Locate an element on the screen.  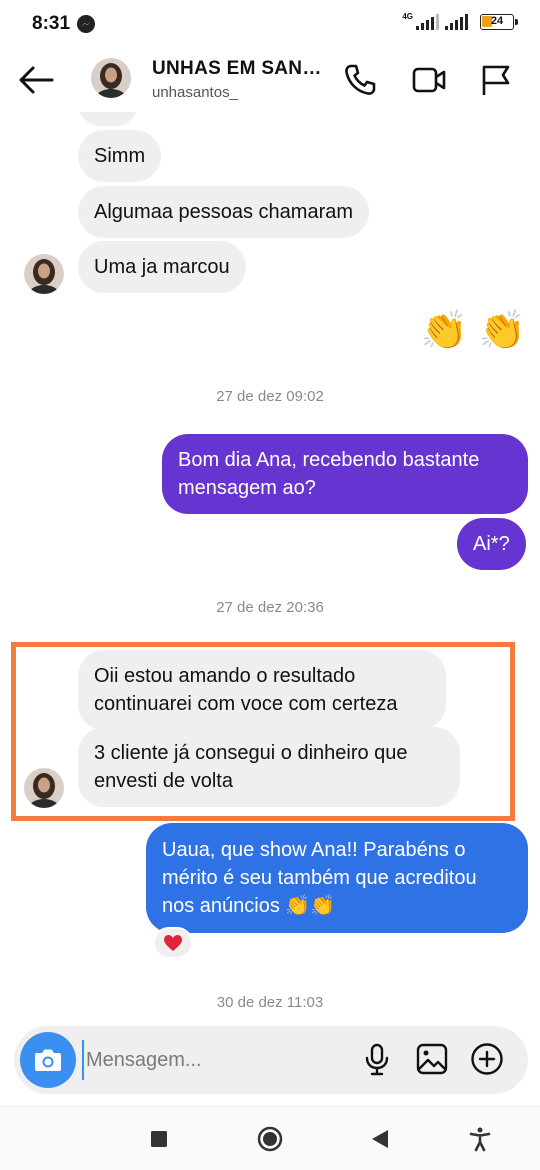
battery-level: 24 is located at coordinates (497, 21).